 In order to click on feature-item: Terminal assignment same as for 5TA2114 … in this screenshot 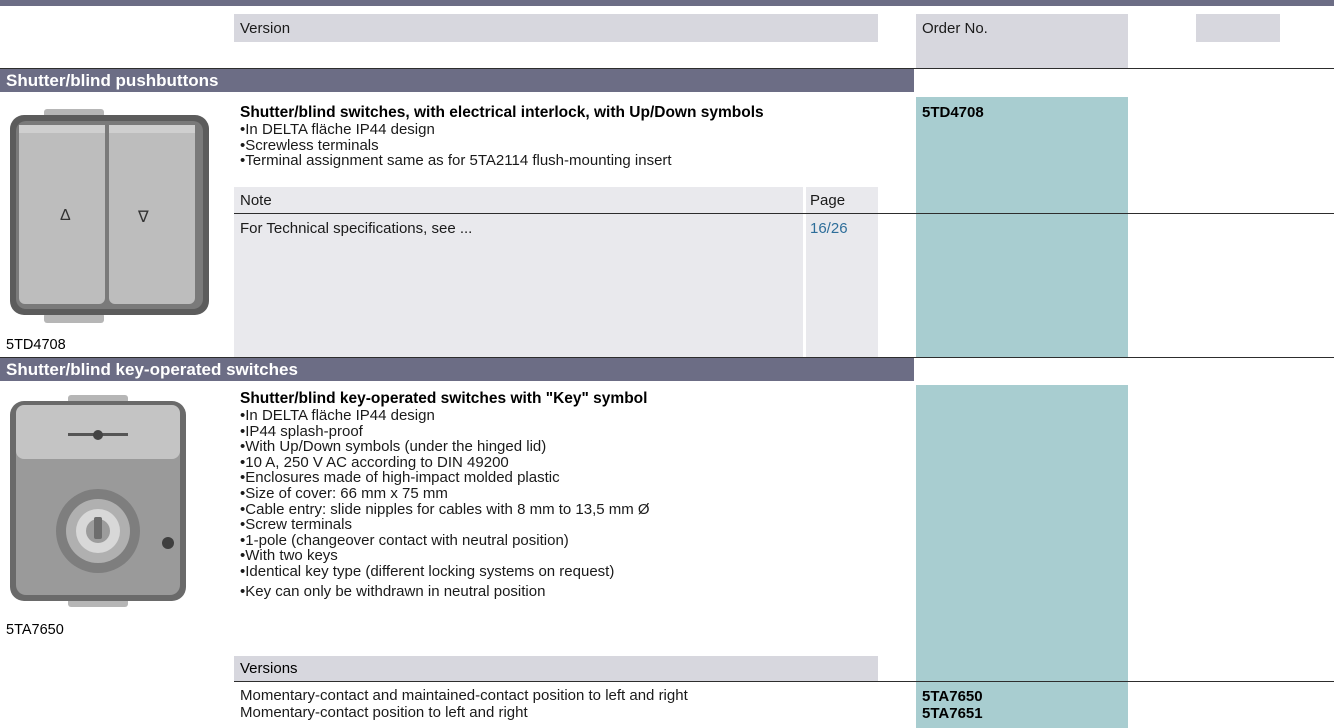, I will do `click(565, 161)`.